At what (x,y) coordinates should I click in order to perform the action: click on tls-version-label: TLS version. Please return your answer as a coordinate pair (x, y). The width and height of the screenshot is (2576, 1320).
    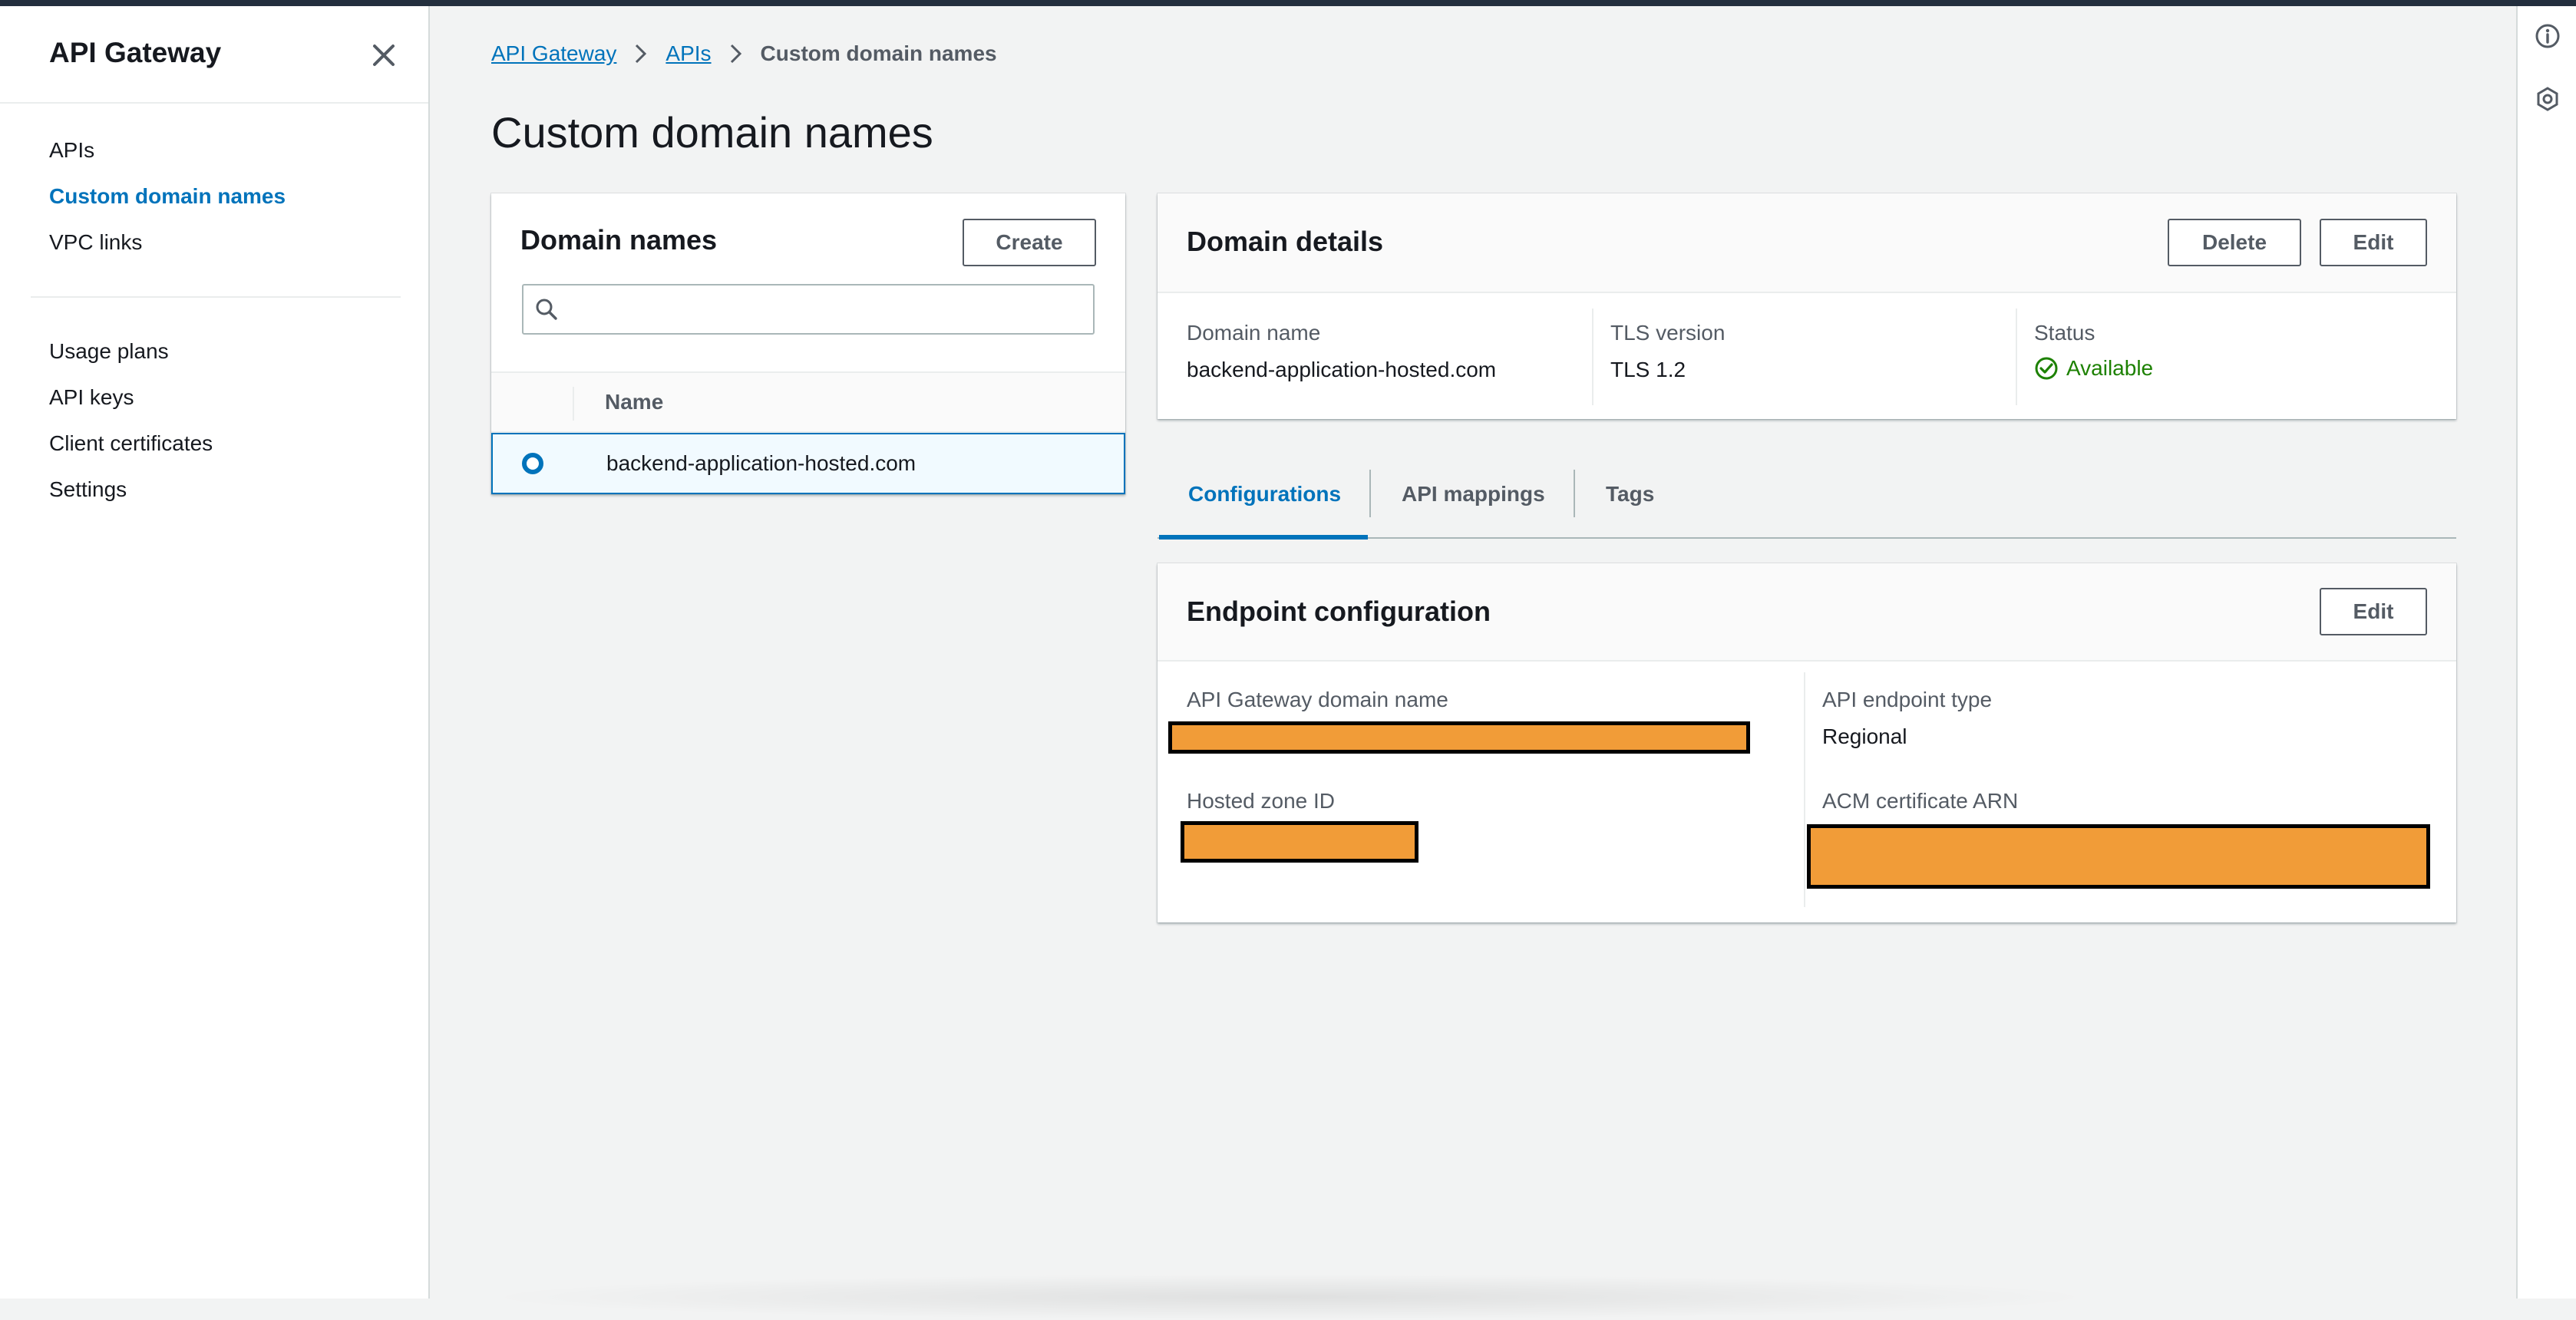
    Looking at the image, I should click on (1668, 333).